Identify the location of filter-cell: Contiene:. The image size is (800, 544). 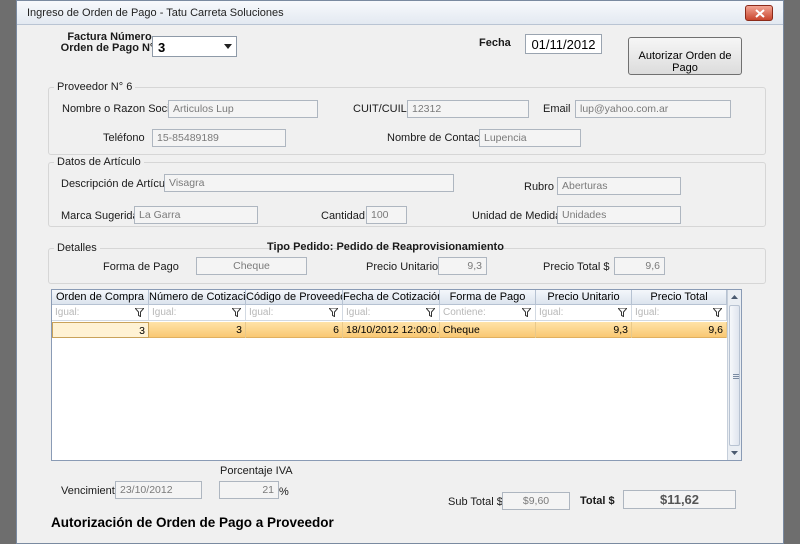
(488, 313).